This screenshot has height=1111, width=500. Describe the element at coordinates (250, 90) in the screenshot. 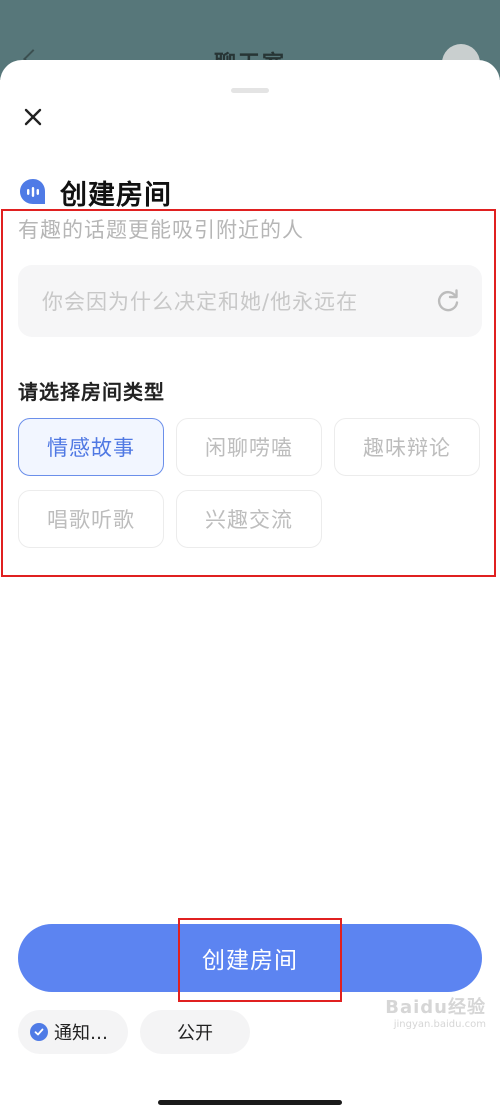

I see `drag-handle` at that location.